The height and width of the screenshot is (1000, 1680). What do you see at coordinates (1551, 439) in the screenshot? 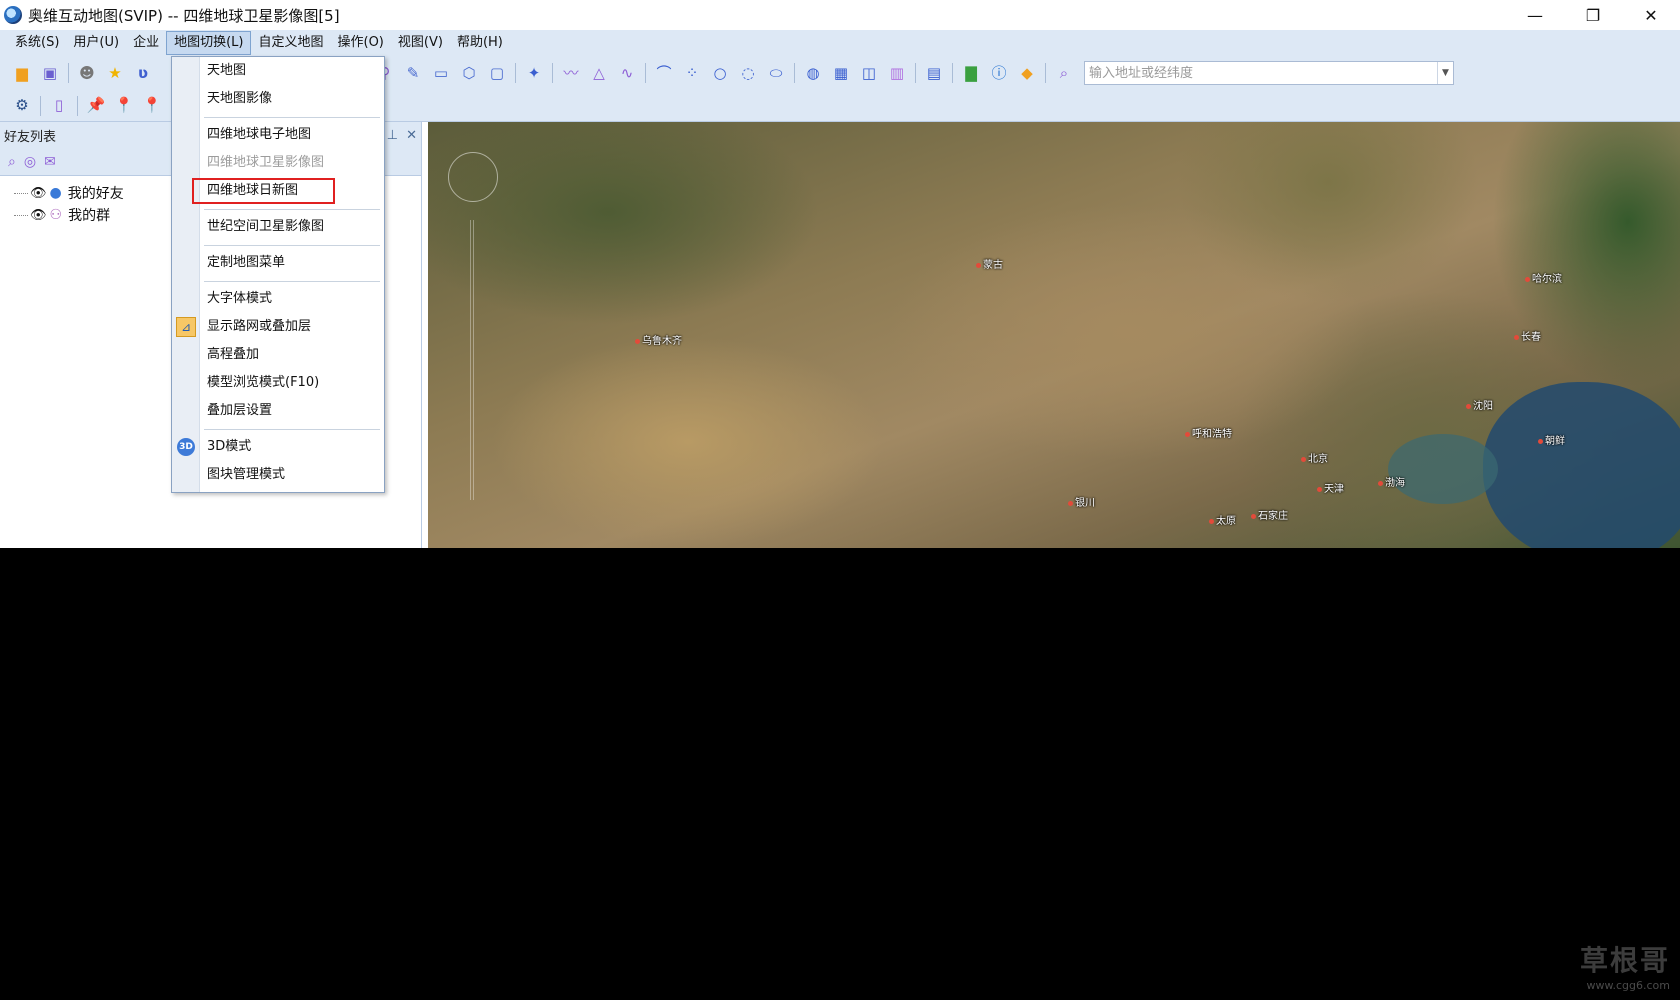
I see `city-label: 朝鲜` at bounding box center [1551, 439].